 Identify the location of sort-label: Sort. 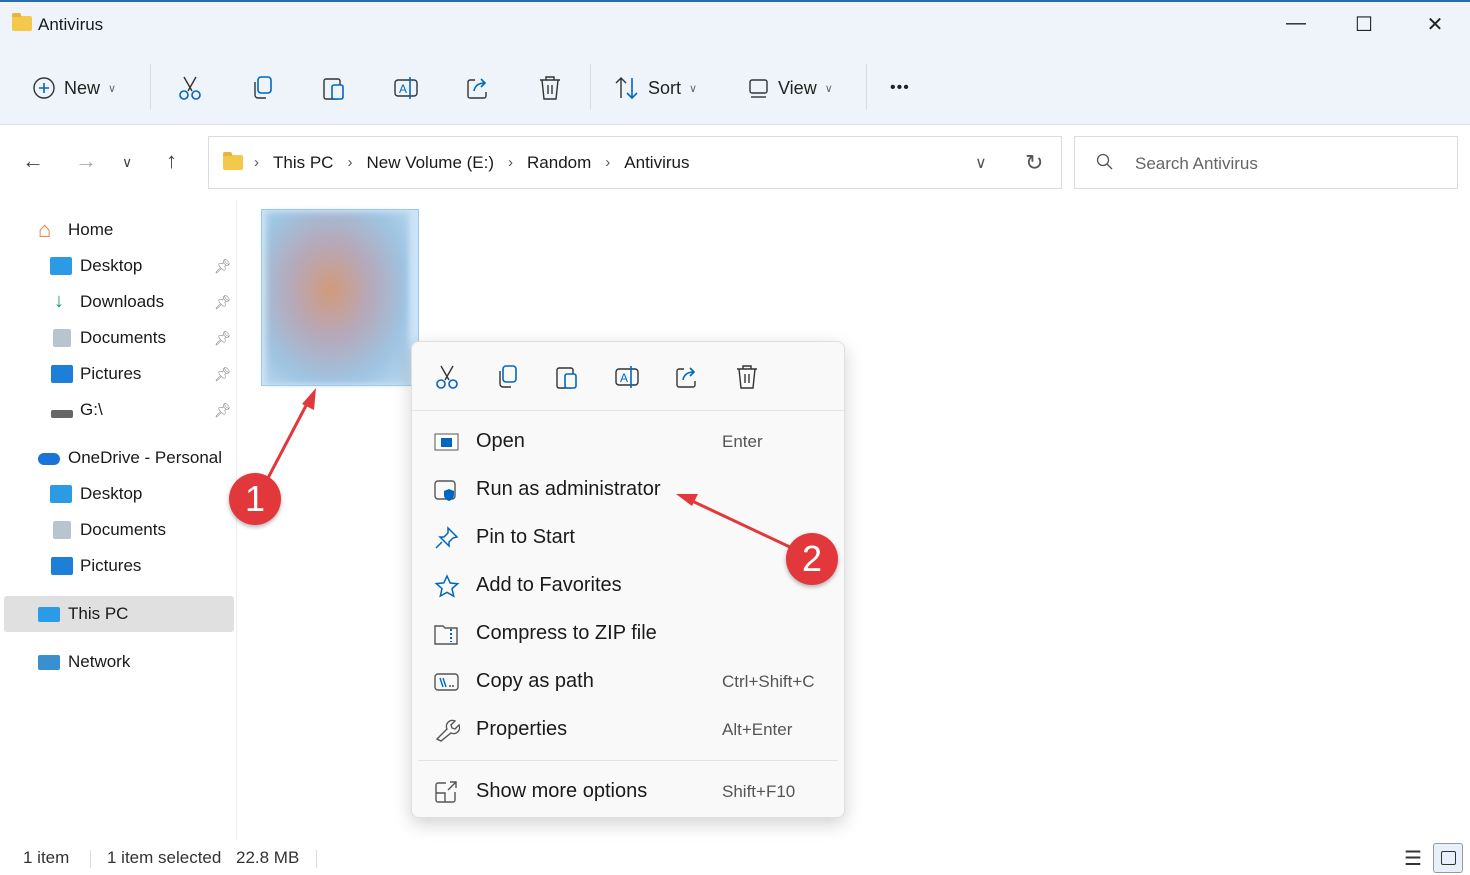
(665, 87).